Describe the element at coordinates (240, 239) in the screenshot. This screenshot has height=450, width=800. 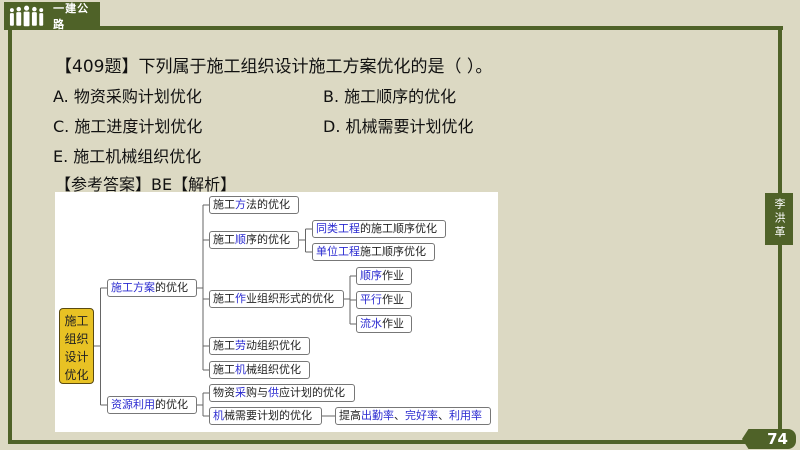
I see `highlighted-text: 顺` at that location.